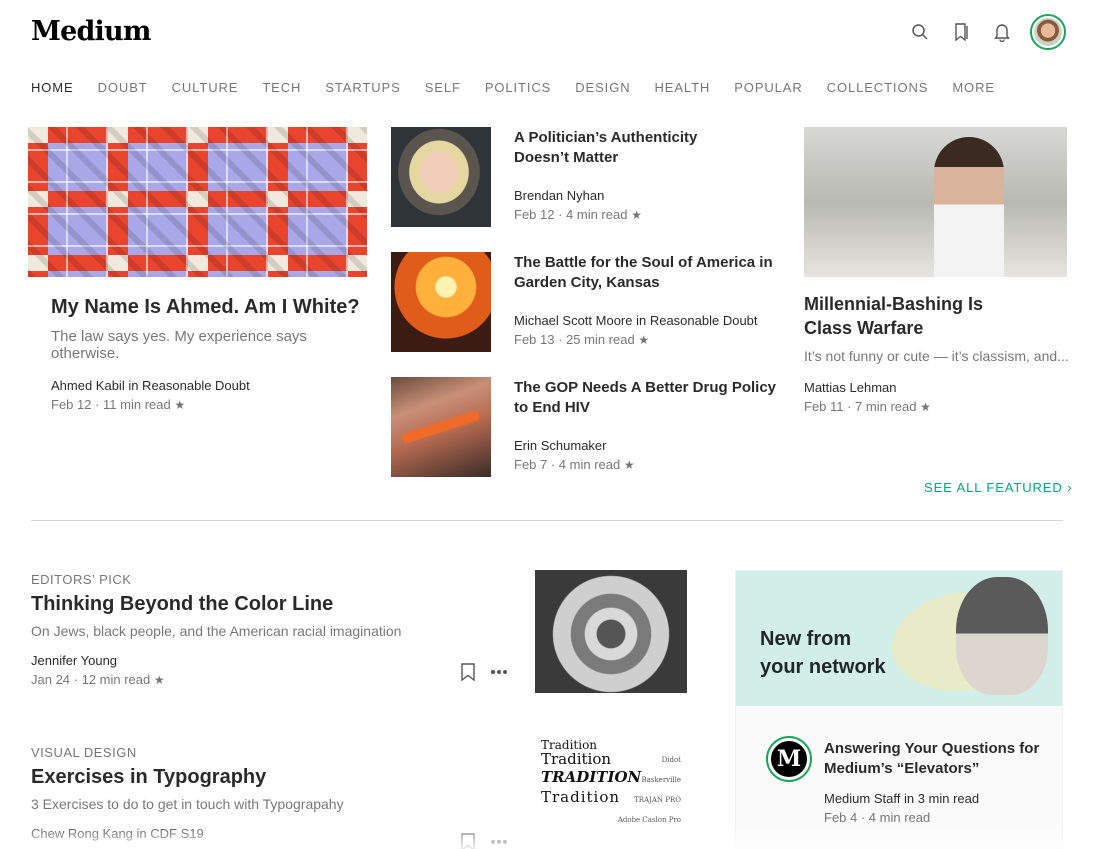 This screenshot has height=849, width=1095. Describe the element at coordinates (904, 316) in the screenshot. I see `featured-right-title: Millennial-Bashing Is Class Warfare` at that location.